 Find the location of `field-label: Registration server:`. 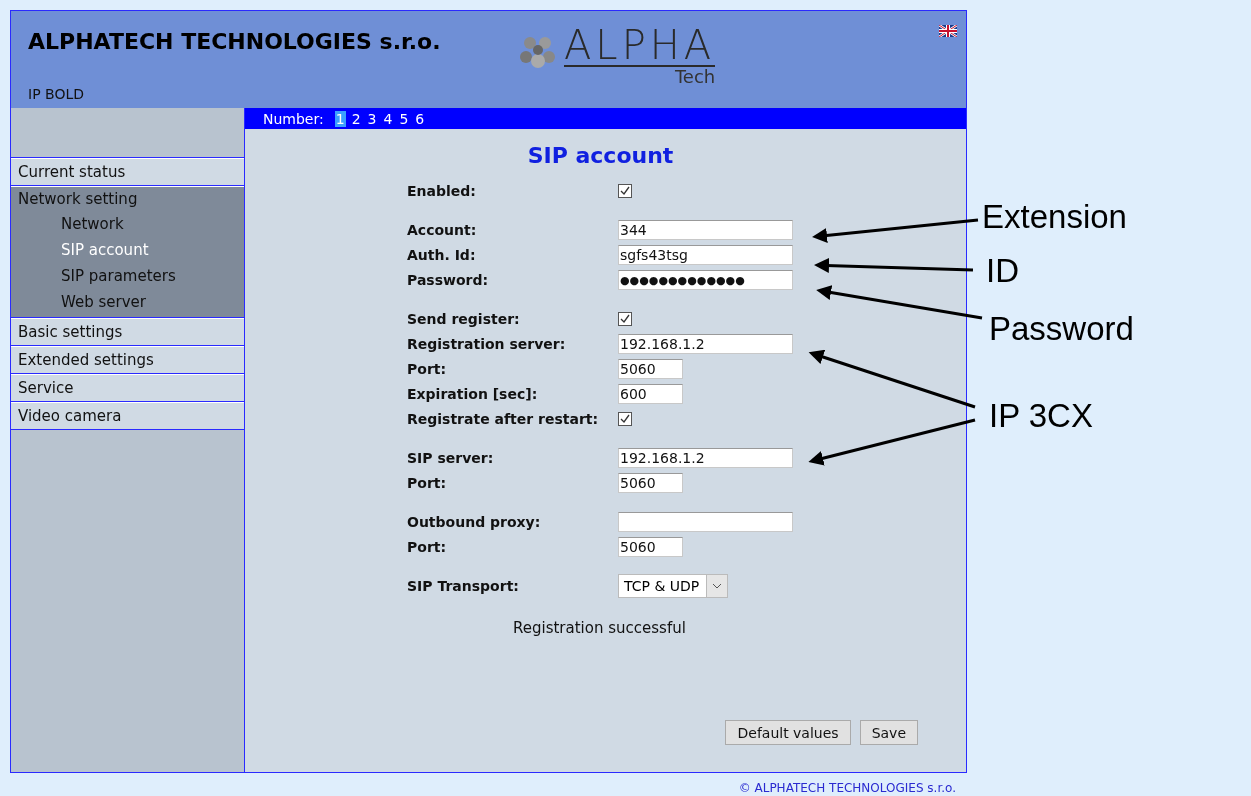

field-label: Registration server: is located at coordinates (487, 344).